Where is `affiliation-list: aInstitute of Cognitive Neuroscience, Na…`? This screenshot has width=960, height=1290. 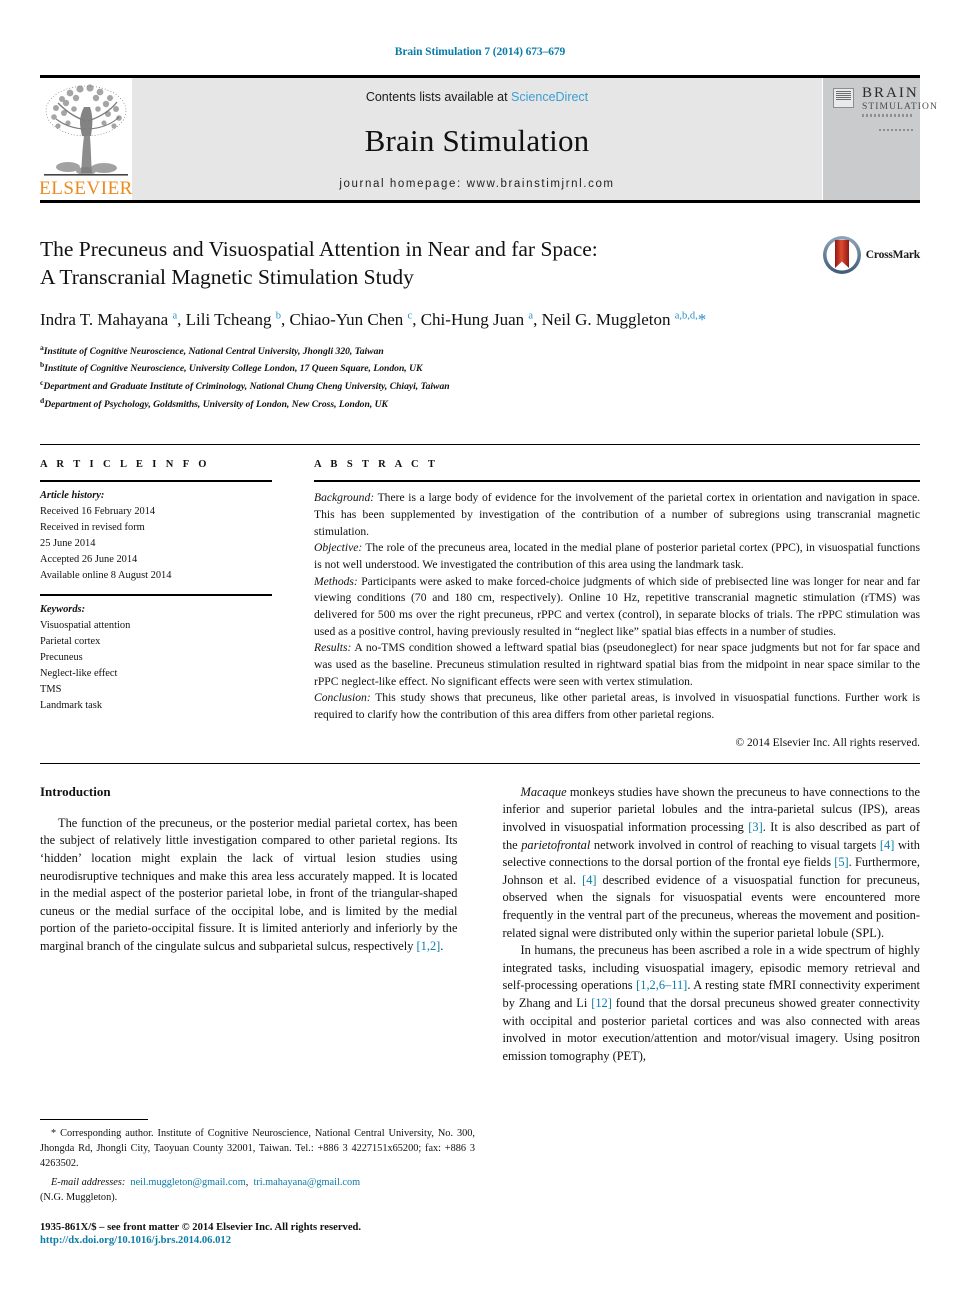
affiliation-list: aInstitute of Cognitive Neuroscience, Na… is located at coordinates (420, 377).